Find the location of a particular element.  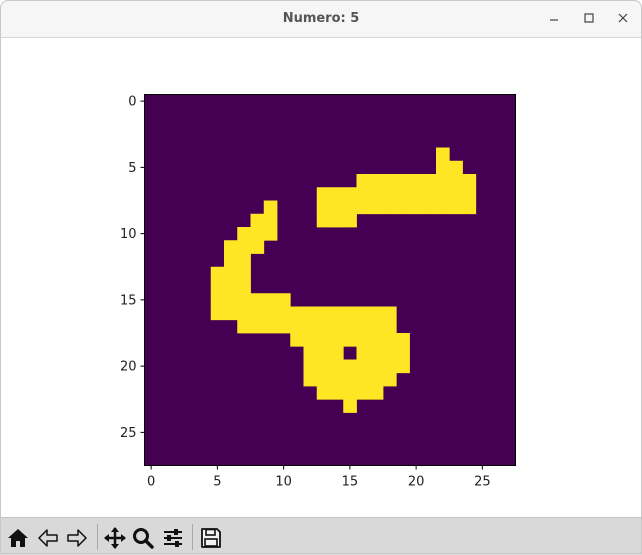

title-bar: Numero: 5 is located at coordinates (321, 19).